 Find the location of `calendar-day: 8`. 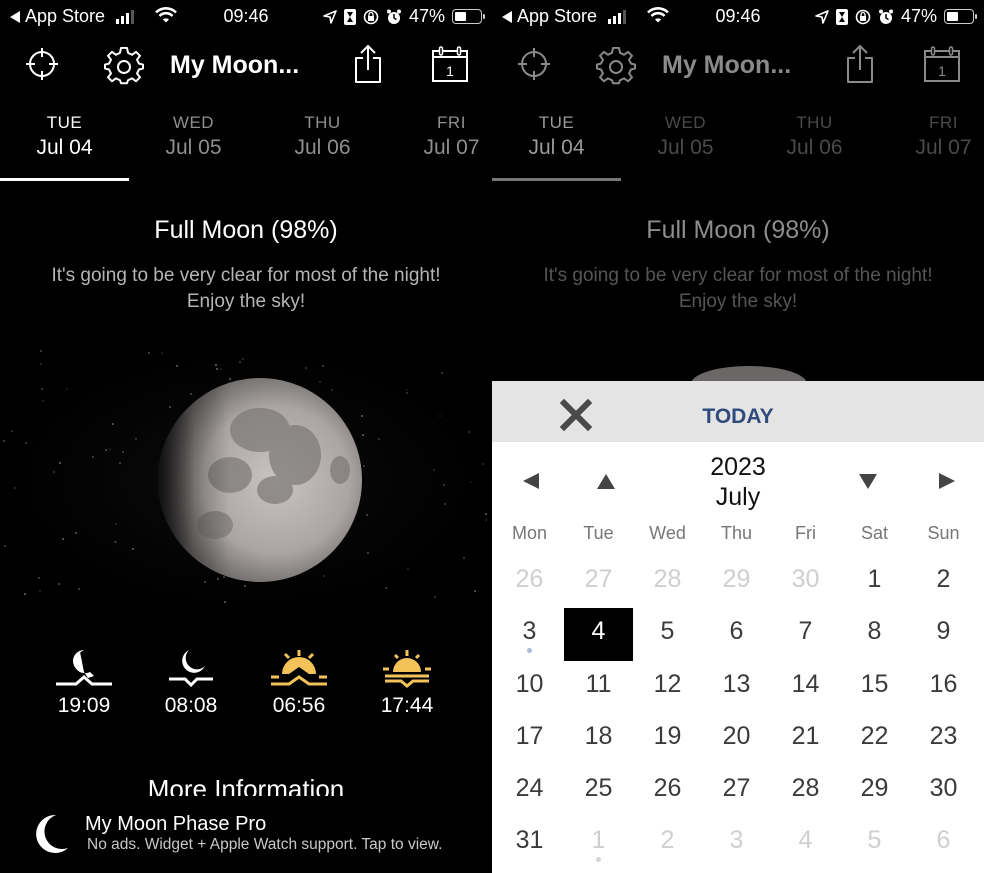

calendar-day: 8 is located at coordinates (874, 634).